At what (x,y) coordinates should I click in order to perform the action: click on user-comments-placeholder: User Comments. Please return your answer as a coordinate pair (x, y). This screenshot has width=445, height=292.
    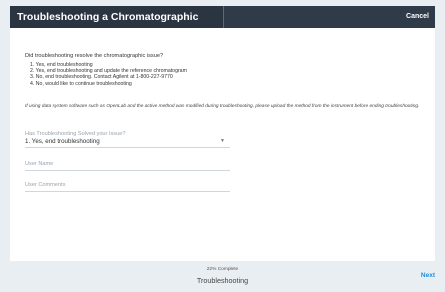
    Looking at the image, I should click on (45, 185).